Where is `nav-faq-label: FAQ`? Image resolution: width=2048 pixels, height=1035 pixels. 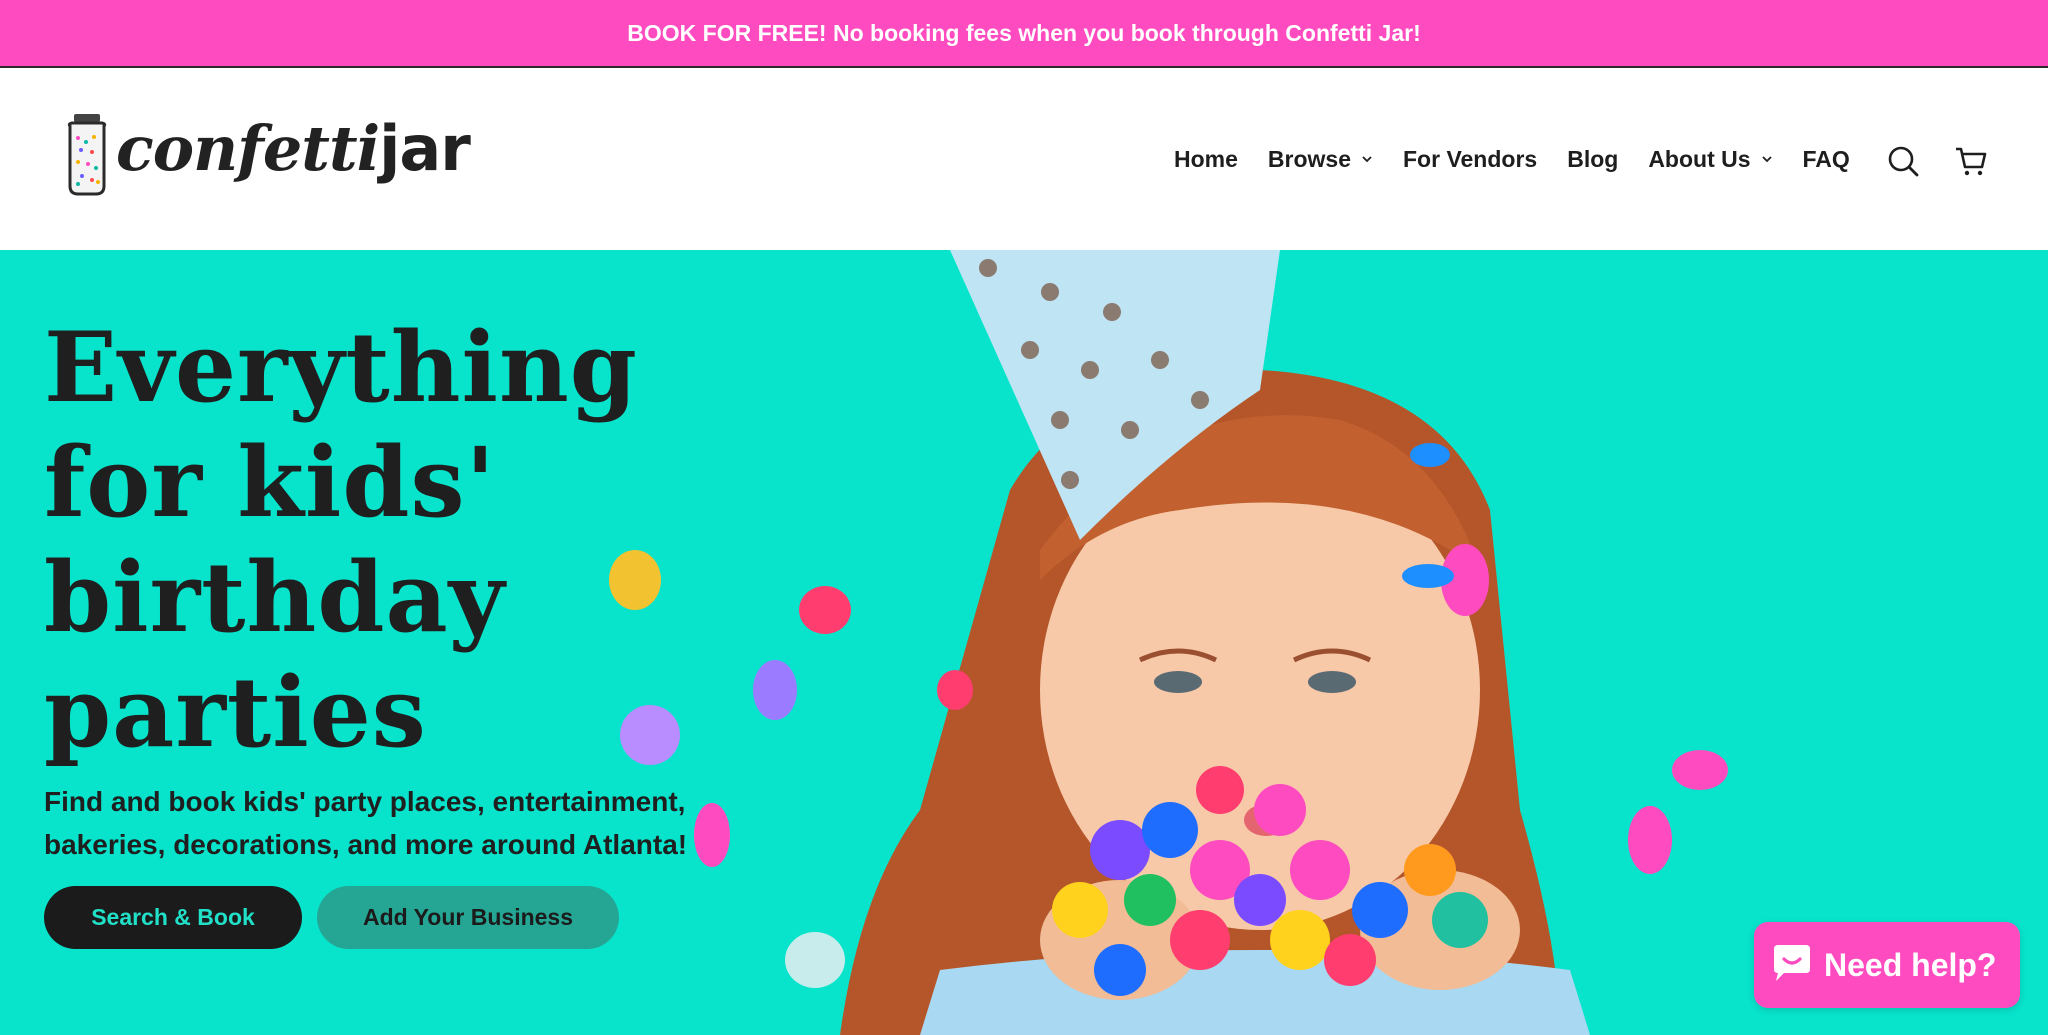
nav-faq-label: FAQ is located at coordinates (1826, 158).